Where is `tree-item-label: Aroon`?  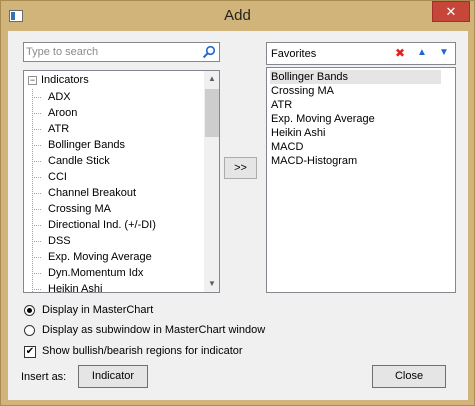 tree-item-label: Aroon is located at coordinates (63, 113).